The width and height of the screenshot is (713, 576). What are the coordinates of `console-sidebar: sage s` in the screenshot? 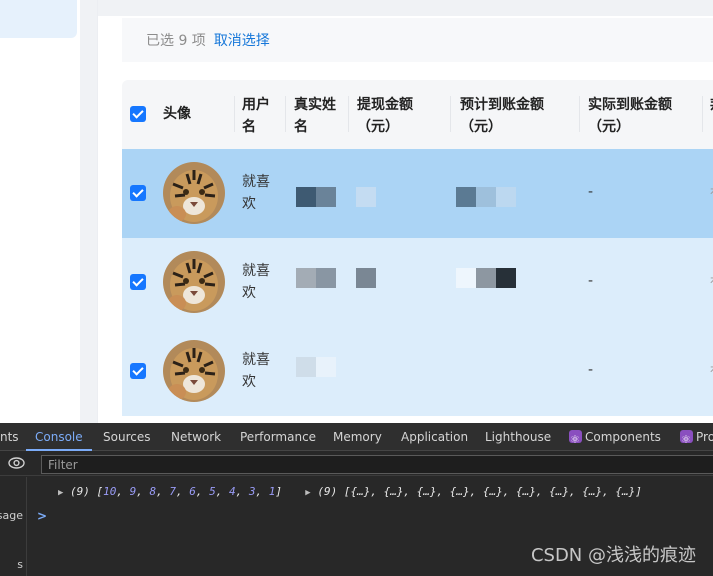 It's located at (13, 526).